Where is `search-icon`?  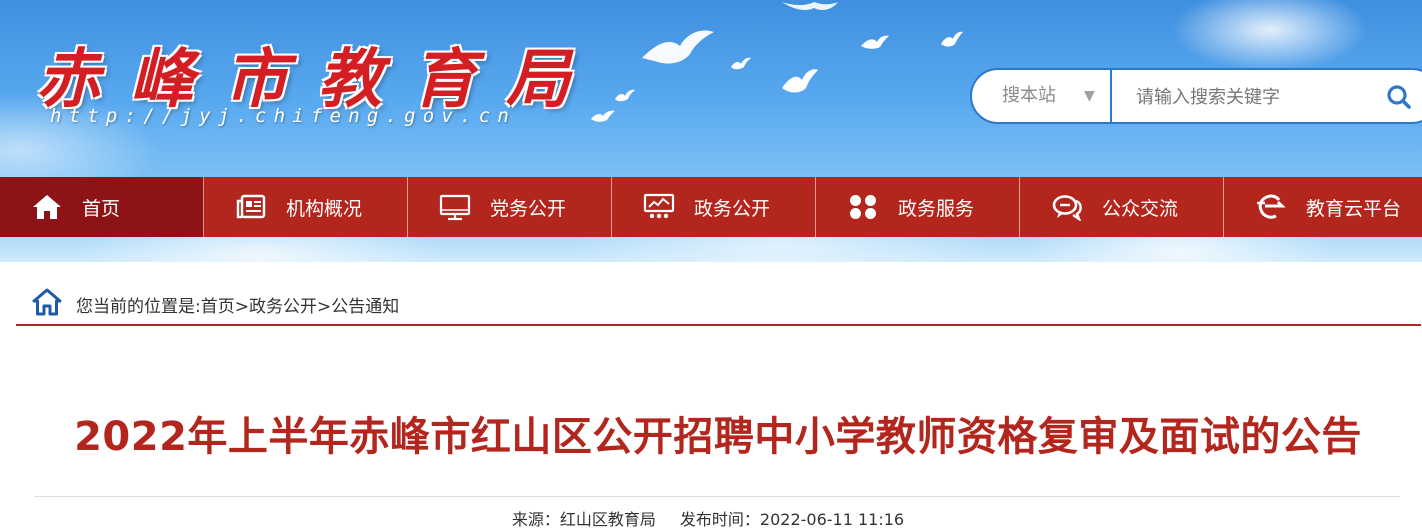 search-icon is located at coordinates (1399, 97).